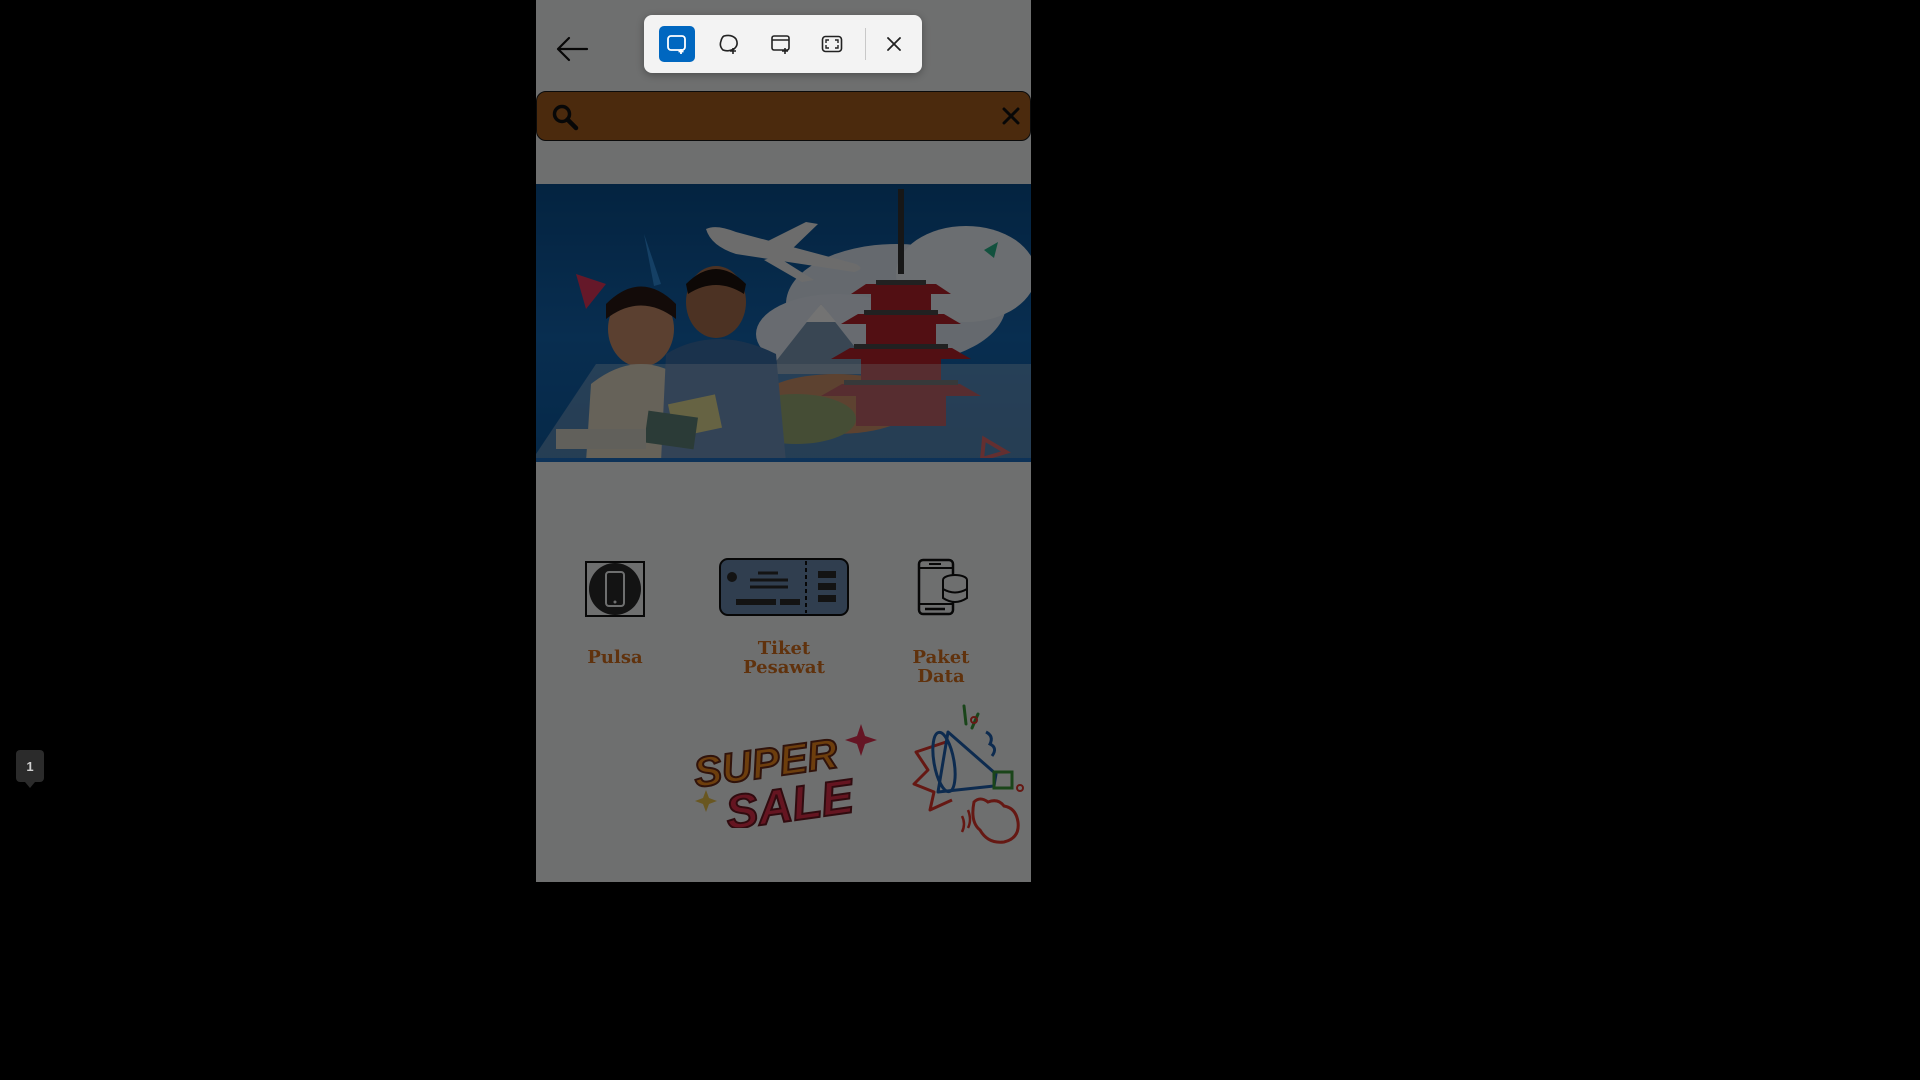 This screenshot has width=1920, height=1080. Describe the element at coordinates (30, 769) in the screenshot. I see `page-indicator-badge: 1` at that location.